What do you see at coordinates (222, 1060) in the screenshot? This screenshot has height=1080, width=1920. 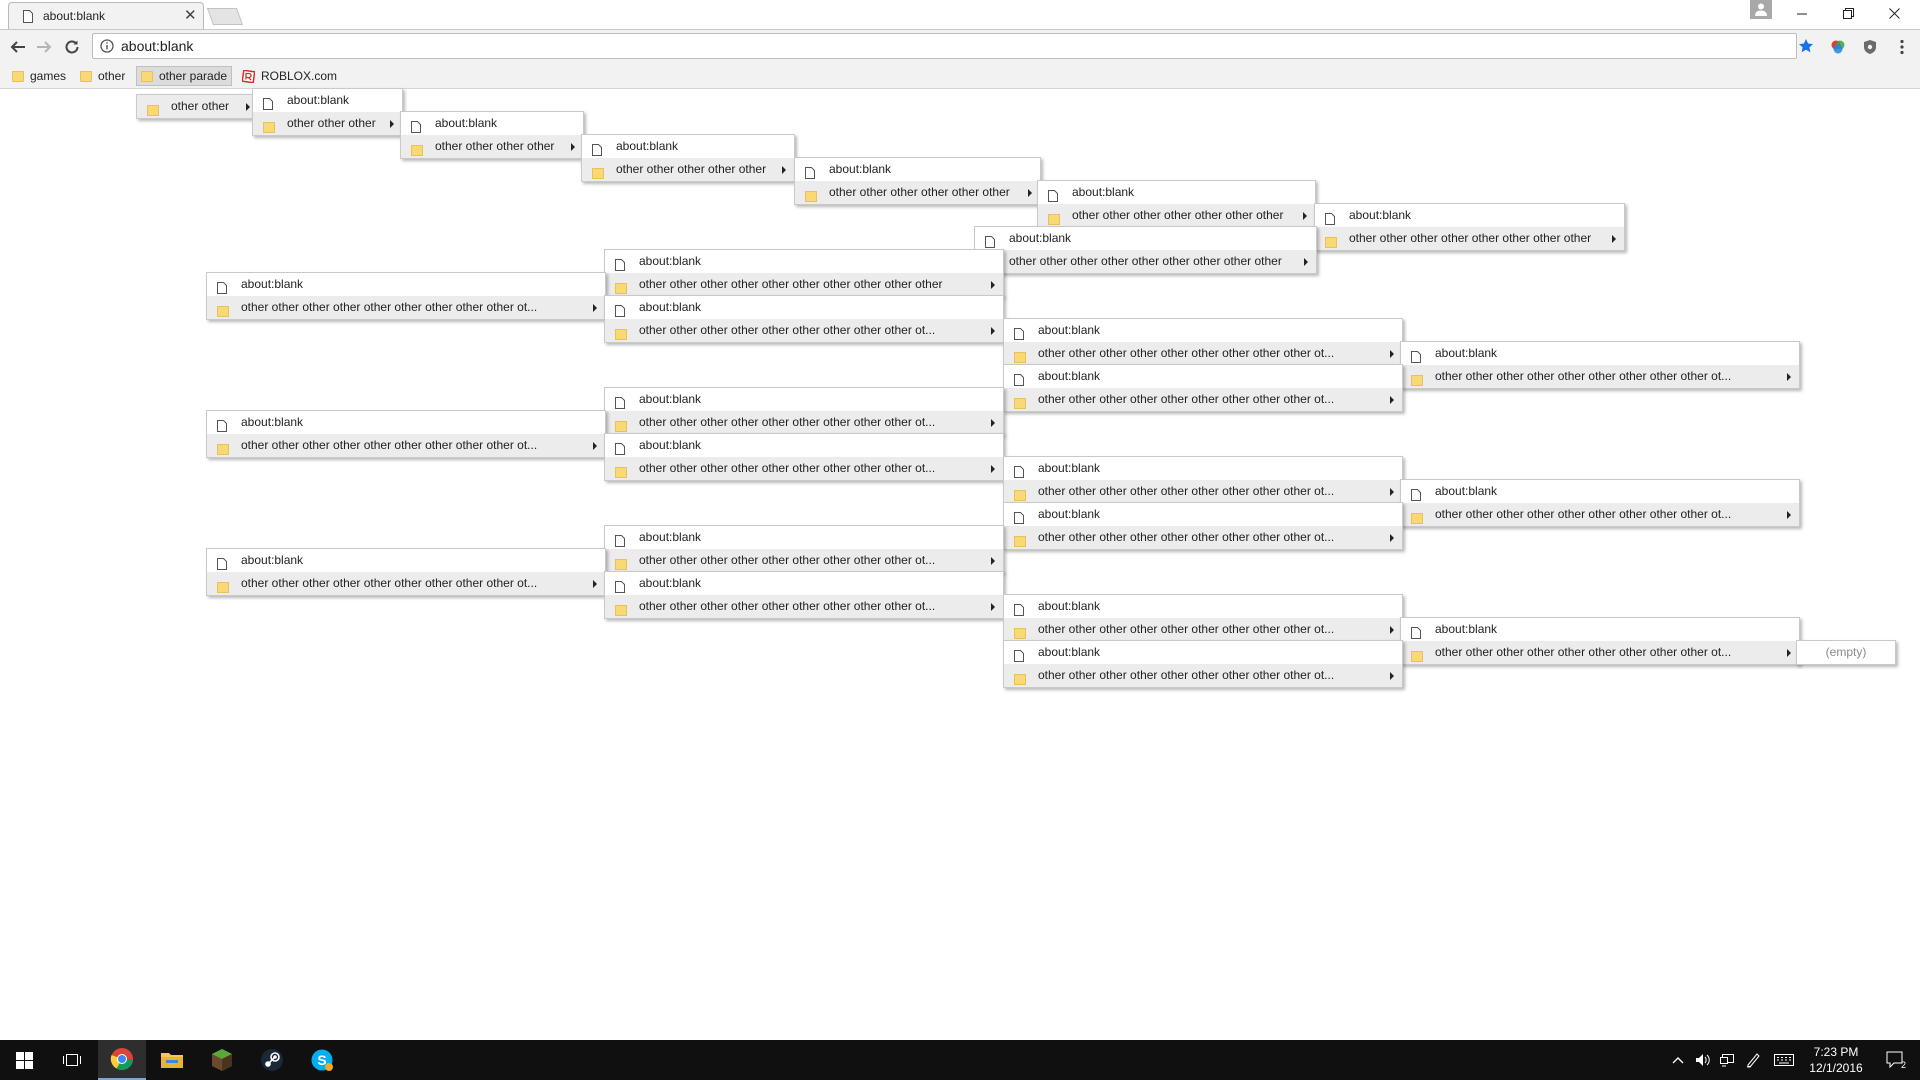 I see `minecraft-taskbar-button` at bounding box center [222, 1060].